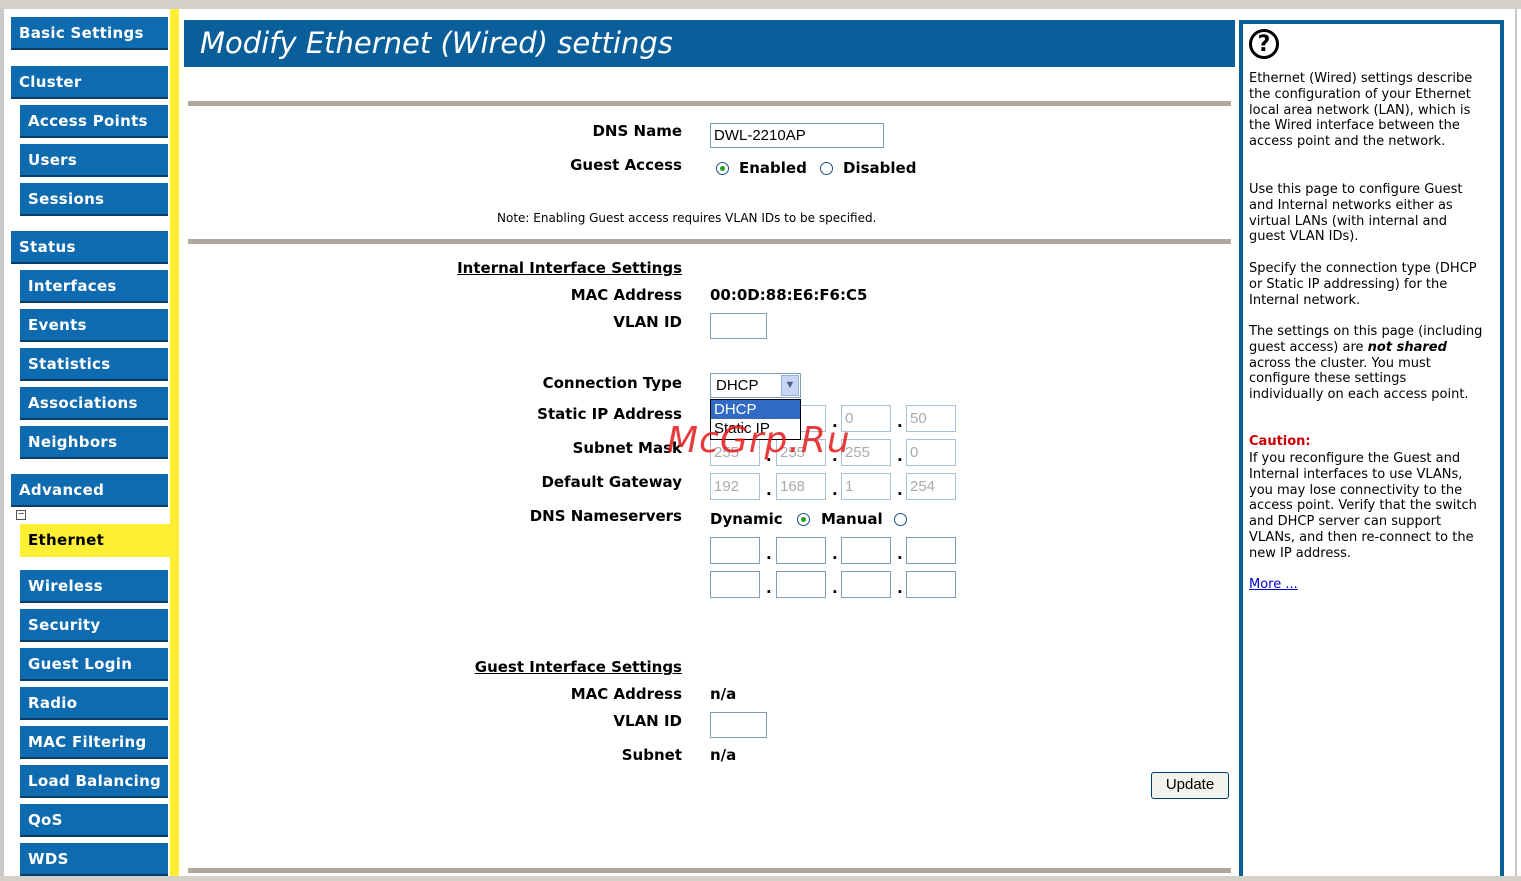  Describe the element at coordinates (637, 131) in the screenshot. I see `dns-name-label: DNS Name` at that location.